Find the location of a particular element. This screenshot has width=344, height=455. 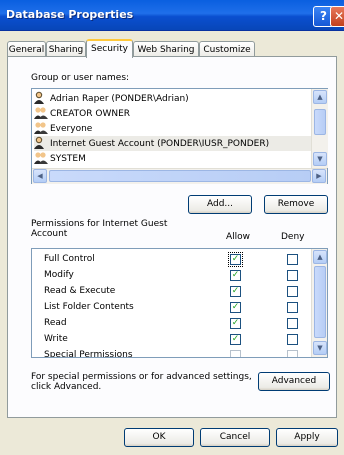

allow-checkbox is located at coordinates (235, 353).